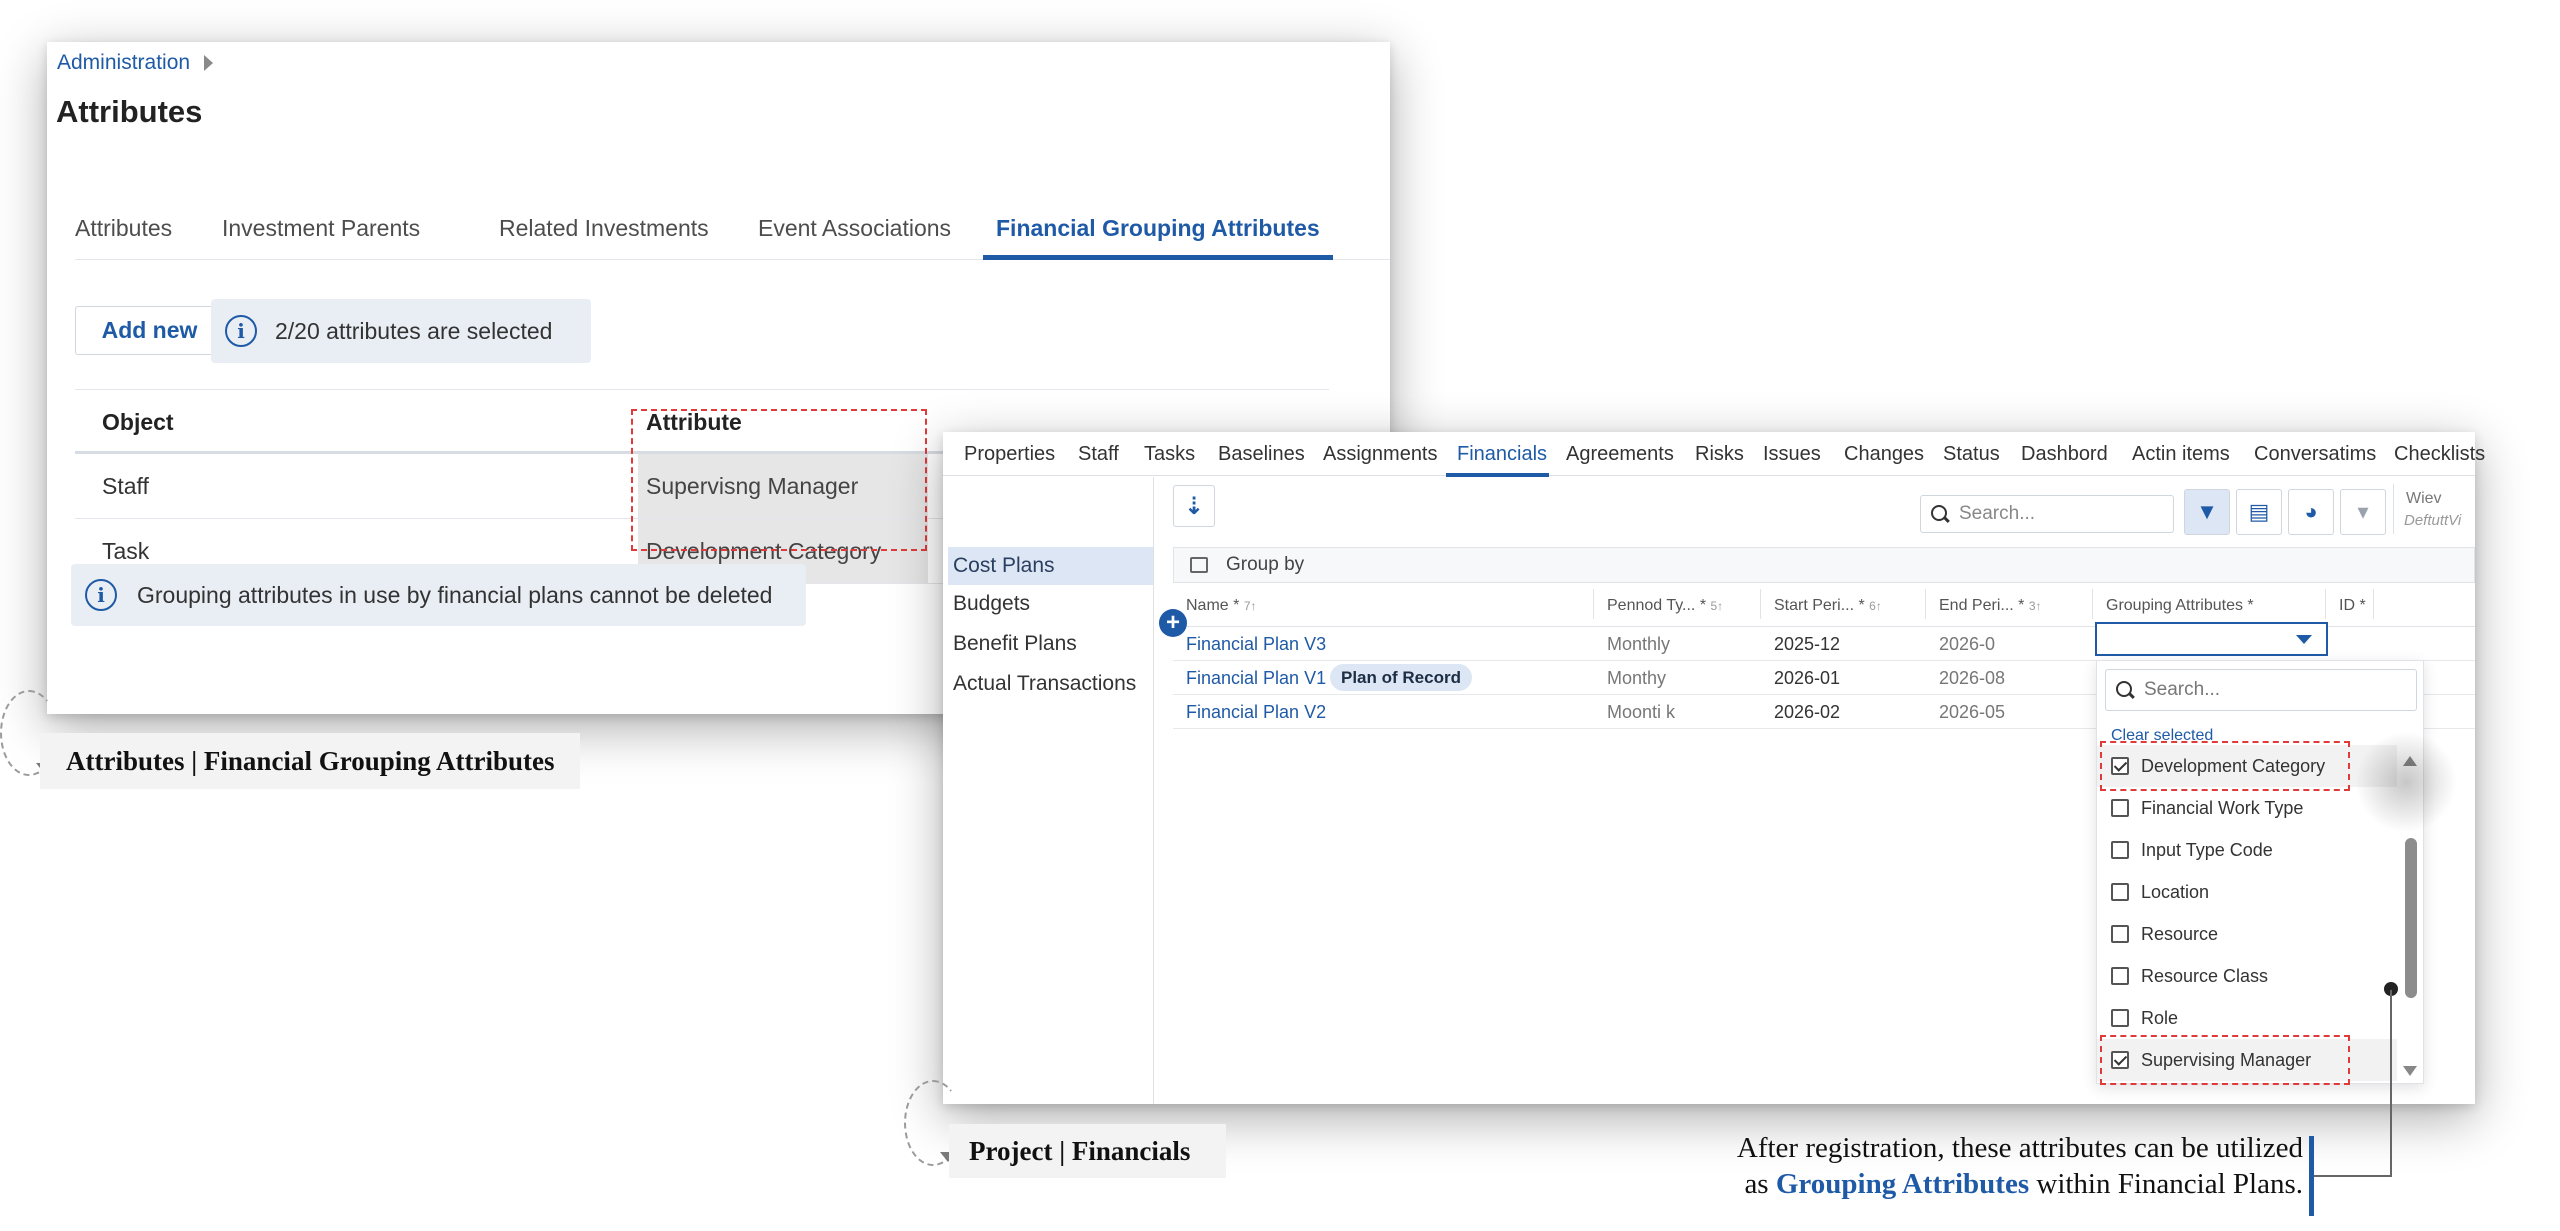 This screenshot has height=1231, width=2560. What do you see at coordinates (149, 330) in the screenshot?
I see `add-new-button: Add new` at bounding box center [149, 330].